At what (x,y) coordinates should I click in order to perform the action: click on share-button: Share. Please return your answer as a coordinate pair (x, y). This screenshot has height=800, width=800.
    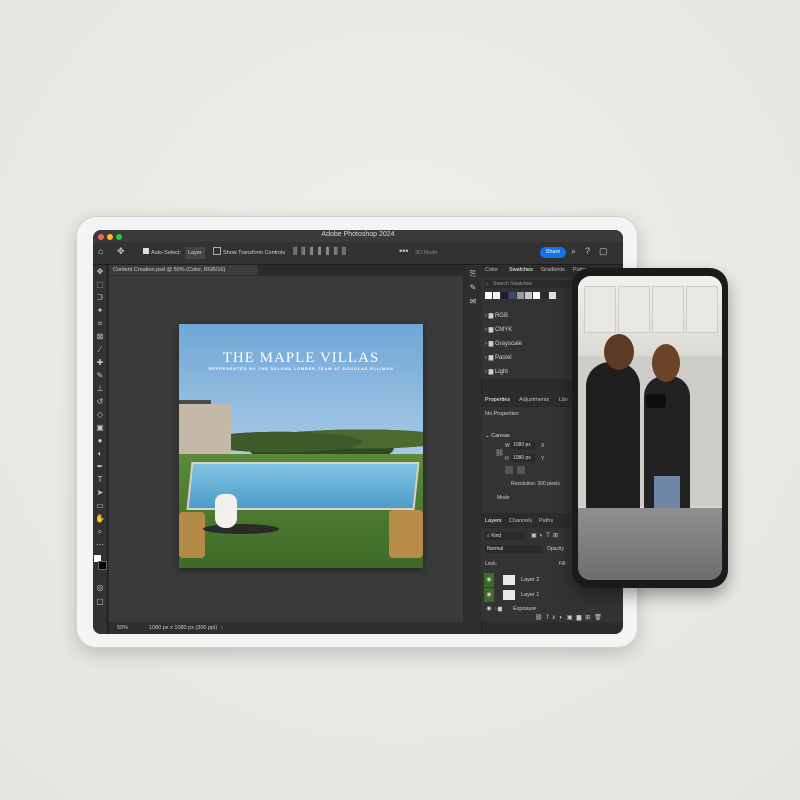
    Looking at the image, I should click on (553, 252).